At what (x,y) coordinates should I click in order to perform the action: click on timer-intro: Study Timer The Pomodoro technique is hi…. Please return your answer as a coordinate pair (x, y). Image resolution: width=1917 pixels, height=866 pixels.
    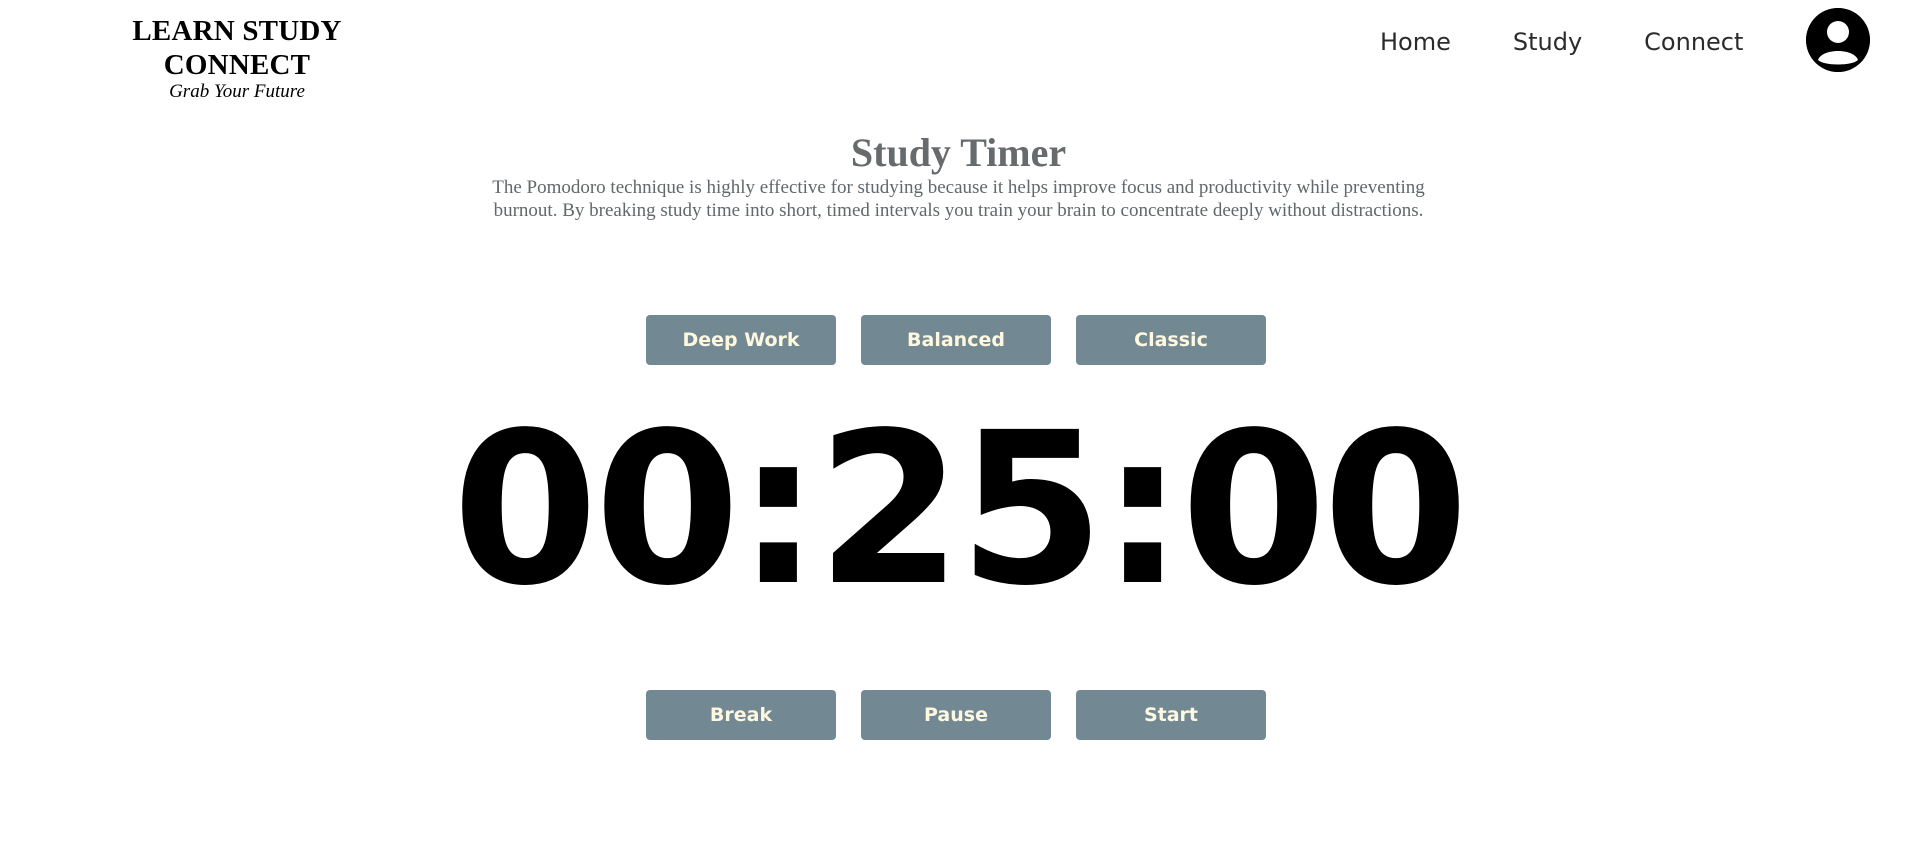
    Looking at the image, I should click on (958, 176).